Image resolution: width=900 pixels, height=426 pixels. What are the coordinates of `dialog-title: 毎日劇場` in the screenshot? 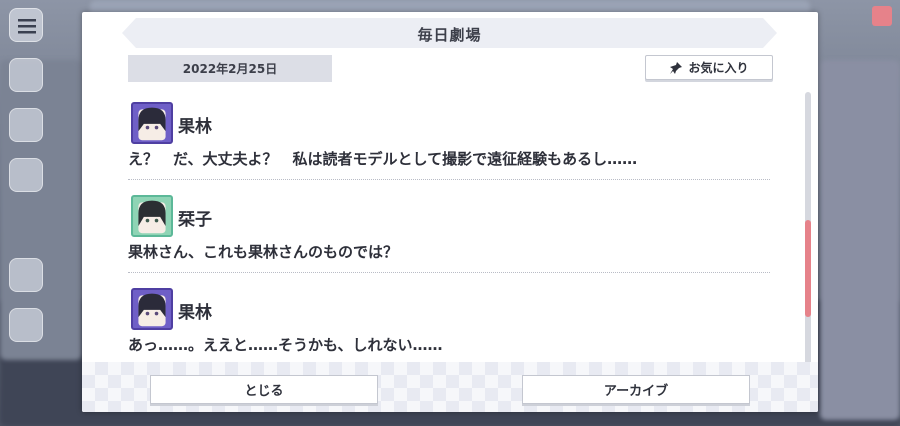 It's located at (449, 35).